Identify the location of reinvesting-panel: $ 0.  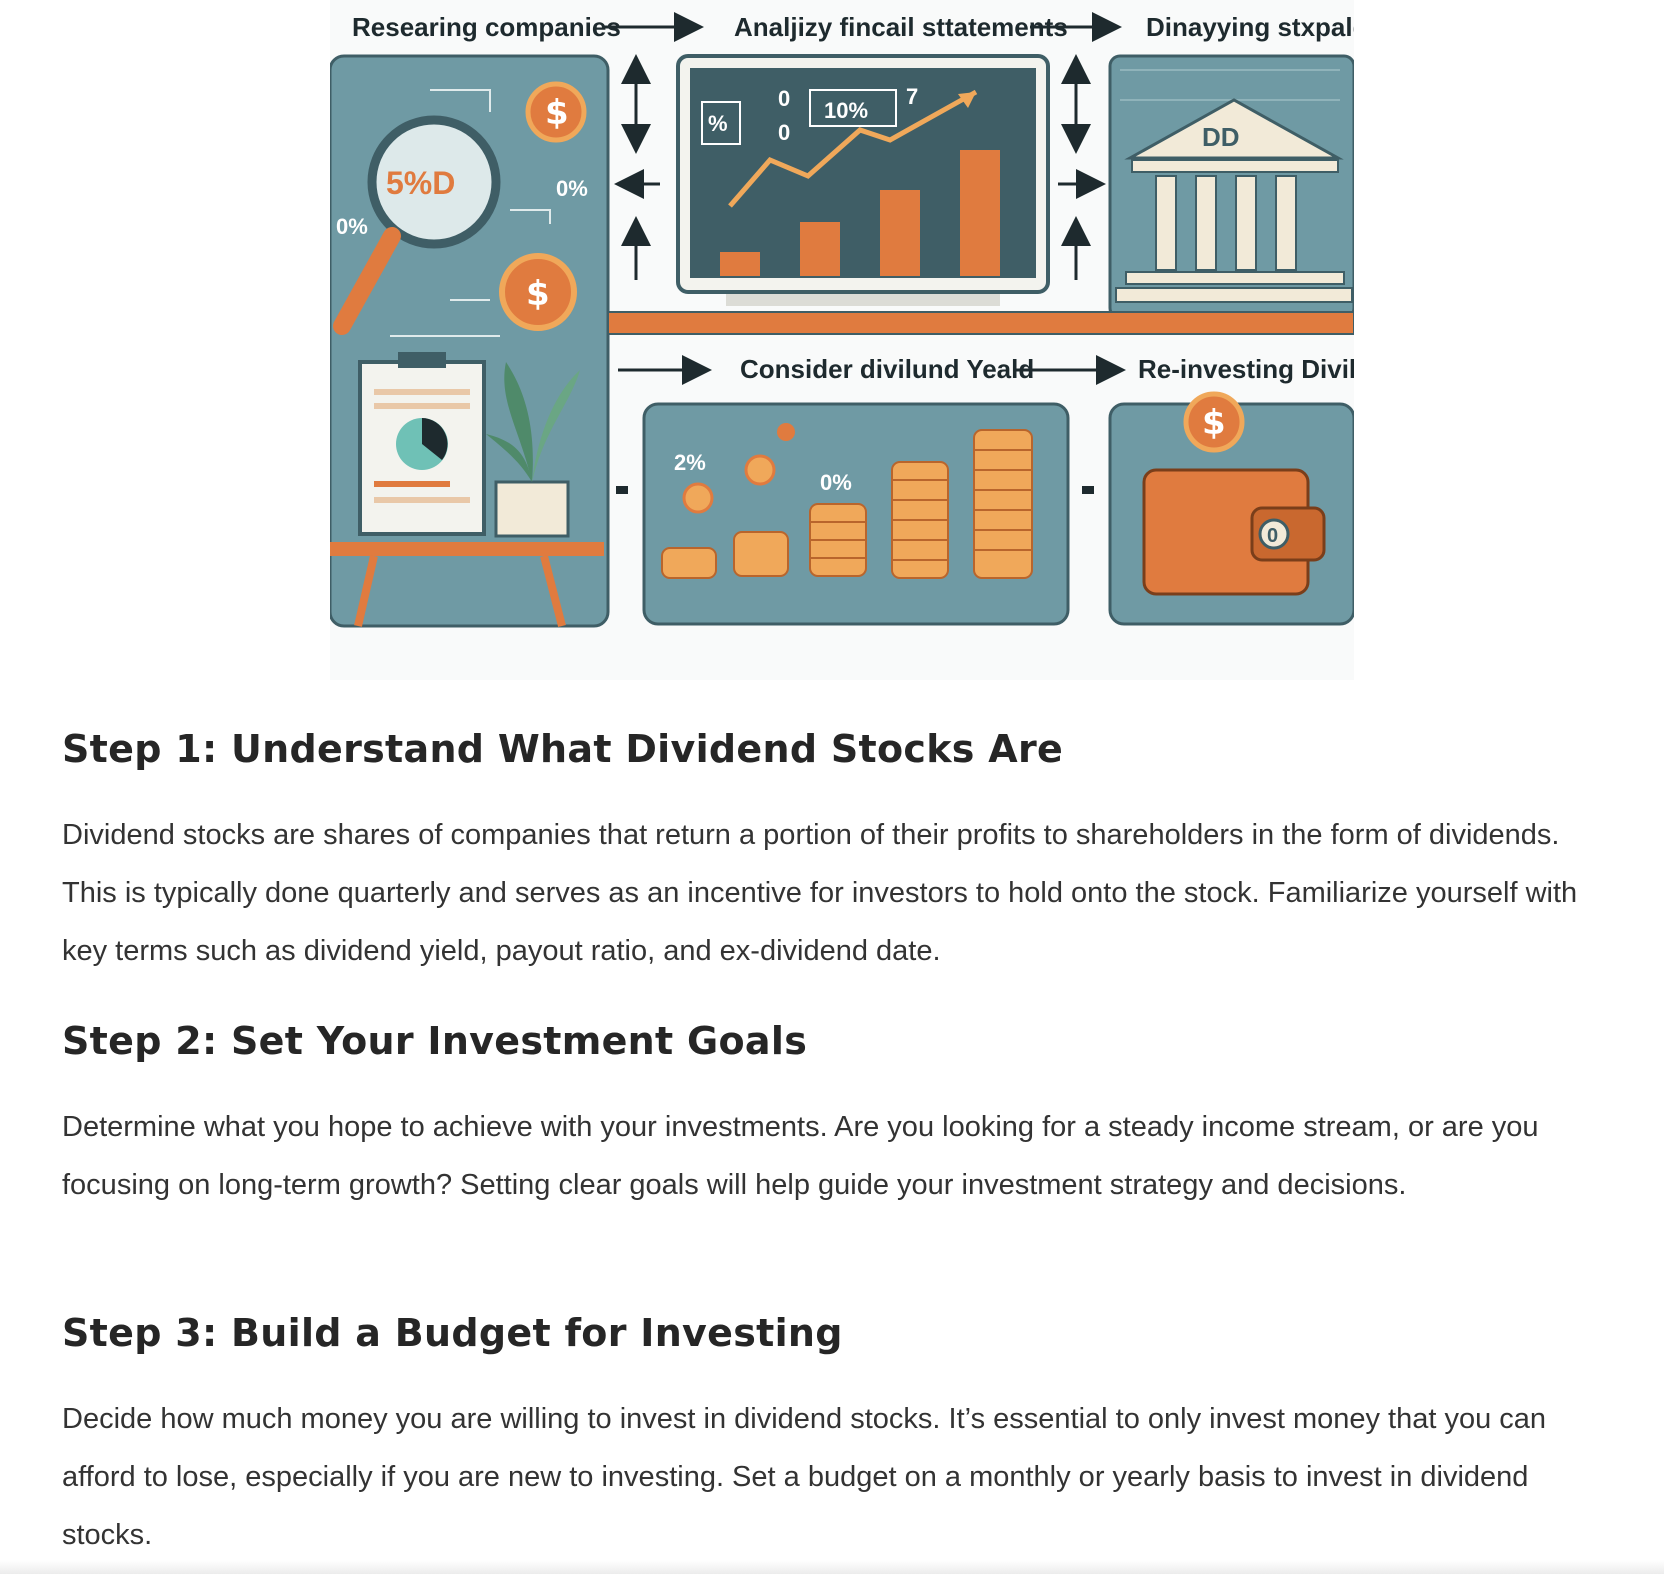
(1231, 508).